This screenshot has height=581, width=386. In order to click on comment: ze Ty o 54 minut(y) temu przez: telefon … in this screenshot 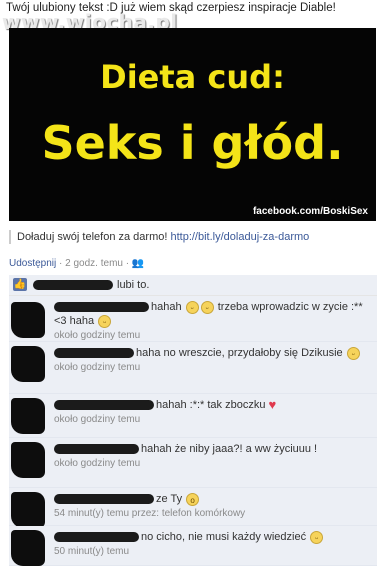, I will do `click(193, 508)`.